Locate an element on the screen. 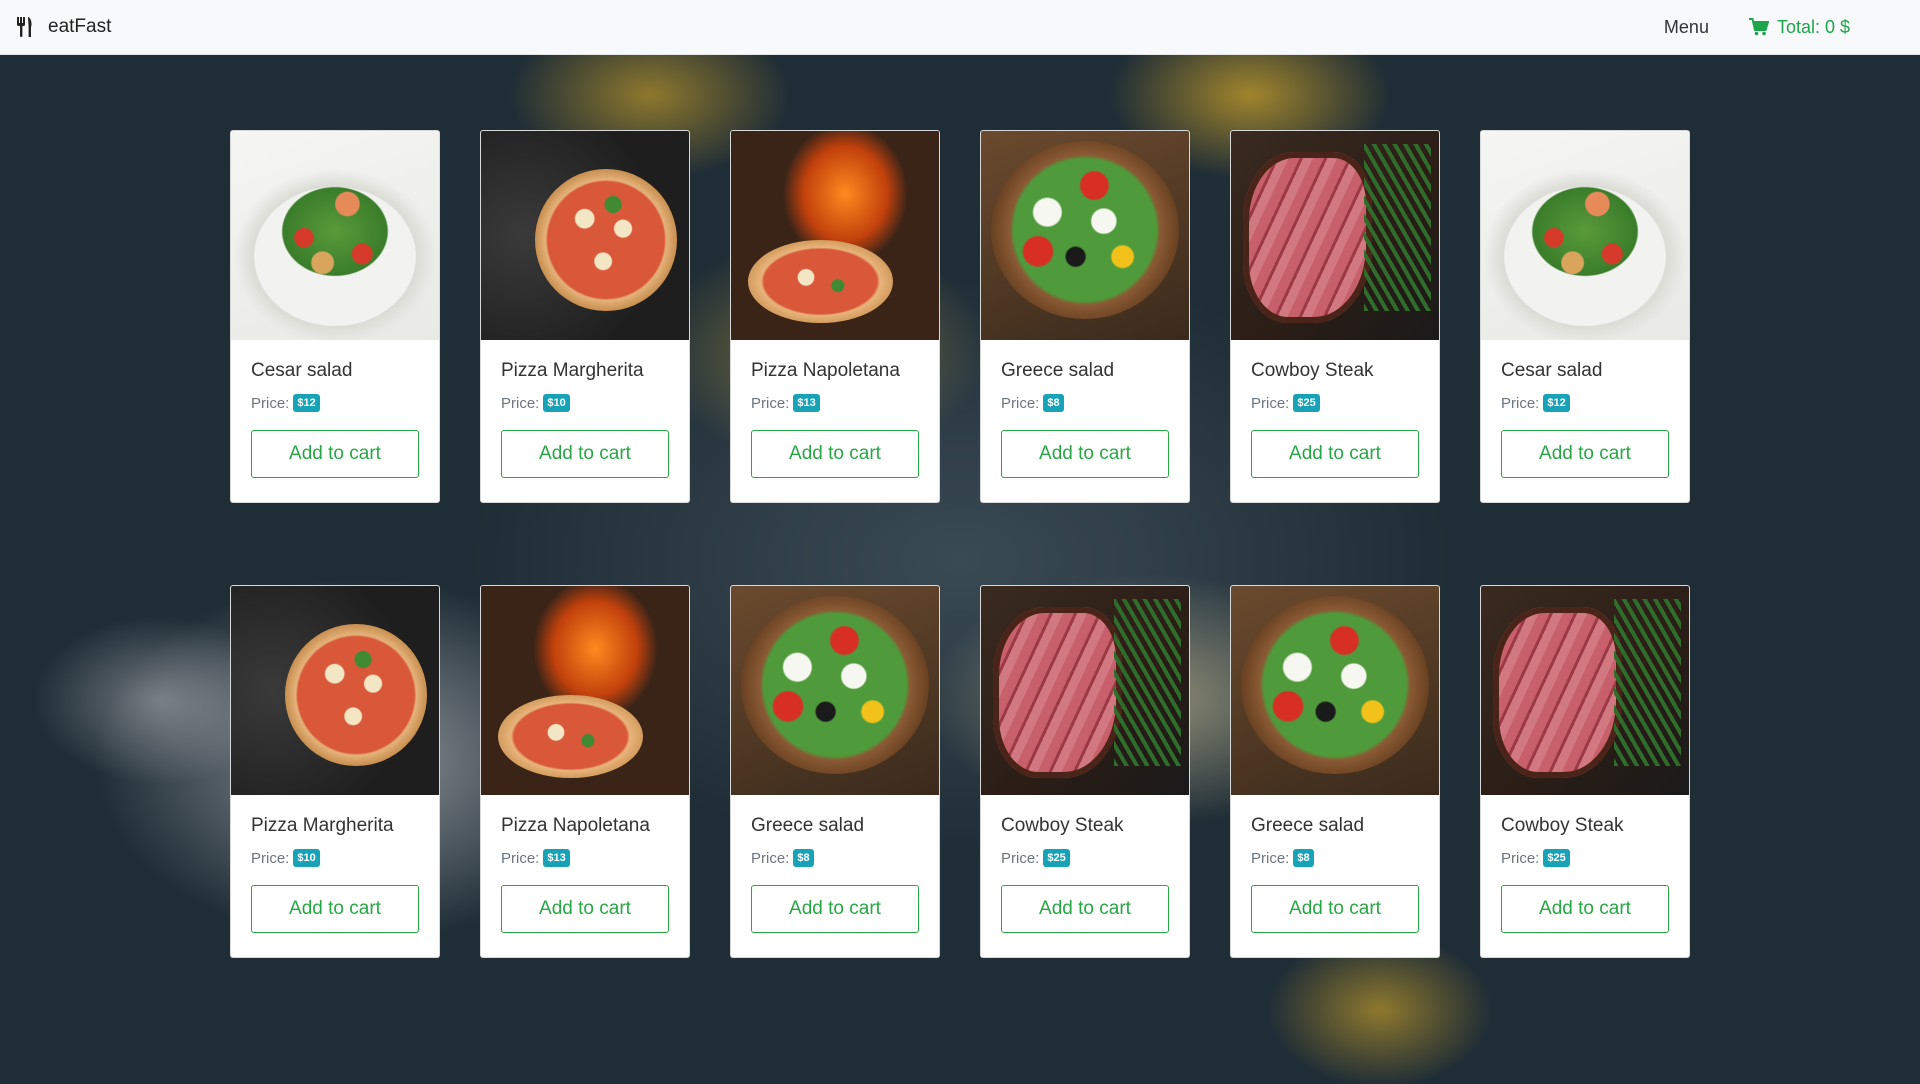 This screenshot has width=1920, height=1084. cart-total-link: Total: 0 $ is located at coordinates (1799, 27).